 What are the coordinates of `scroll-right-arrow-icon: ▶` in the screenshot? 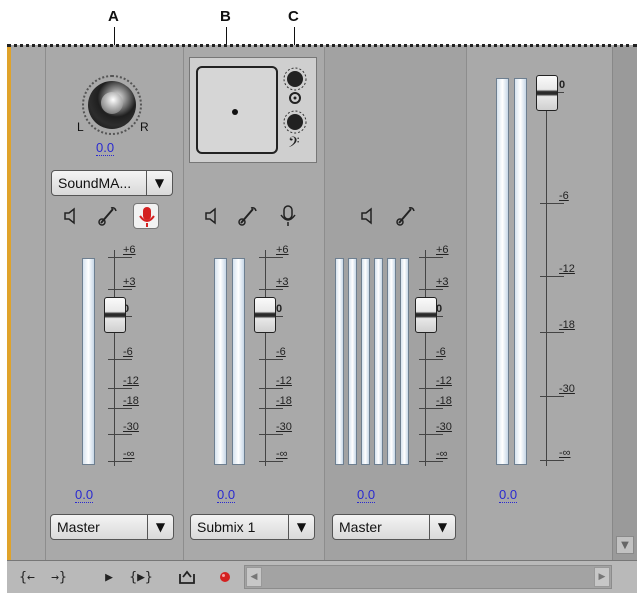 It's located at (602, 577).